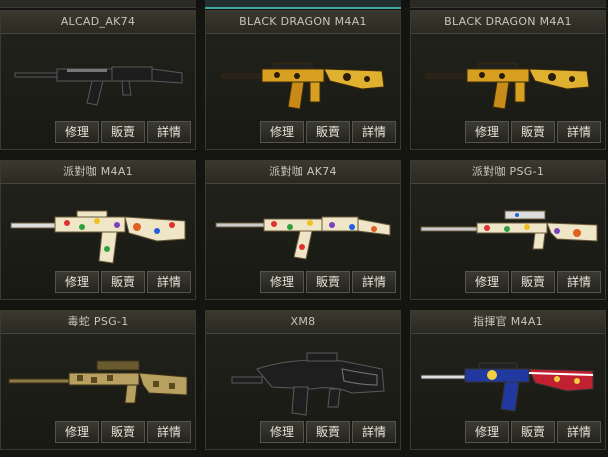 This screenshot has height=457, width=608. I want to click on weapon-card: ALCAD_AK74 修理 販賣 詳情, so click(98, 80).